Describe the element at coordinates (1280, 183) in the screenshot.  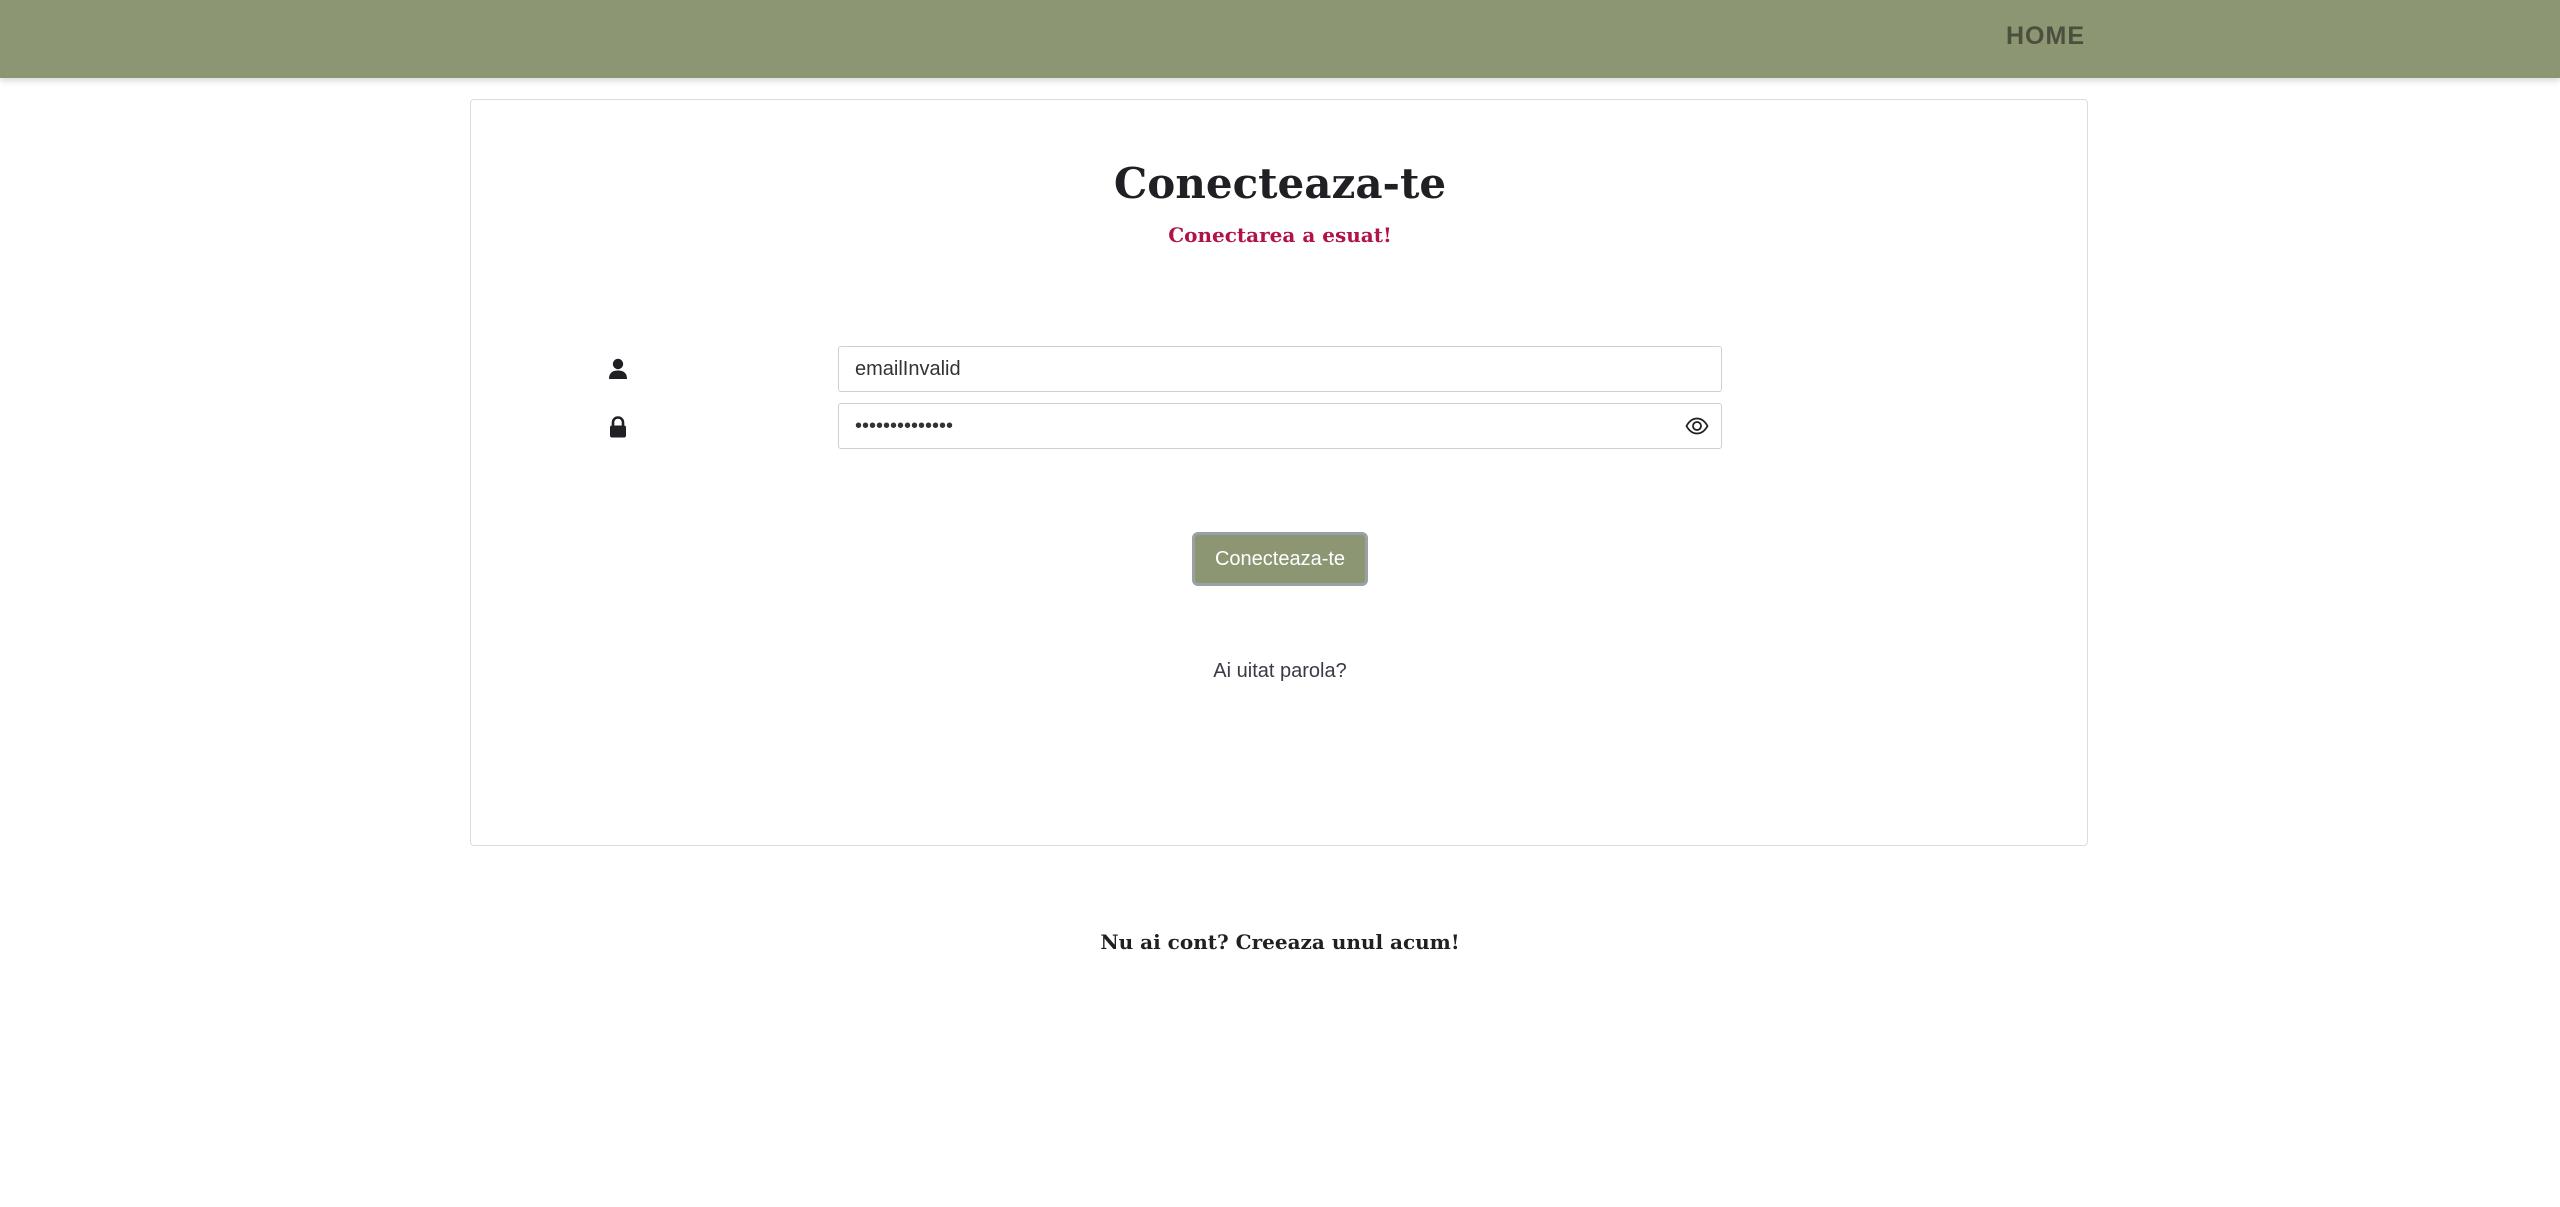
I see `page-title: Conecteaza-te` at that location.